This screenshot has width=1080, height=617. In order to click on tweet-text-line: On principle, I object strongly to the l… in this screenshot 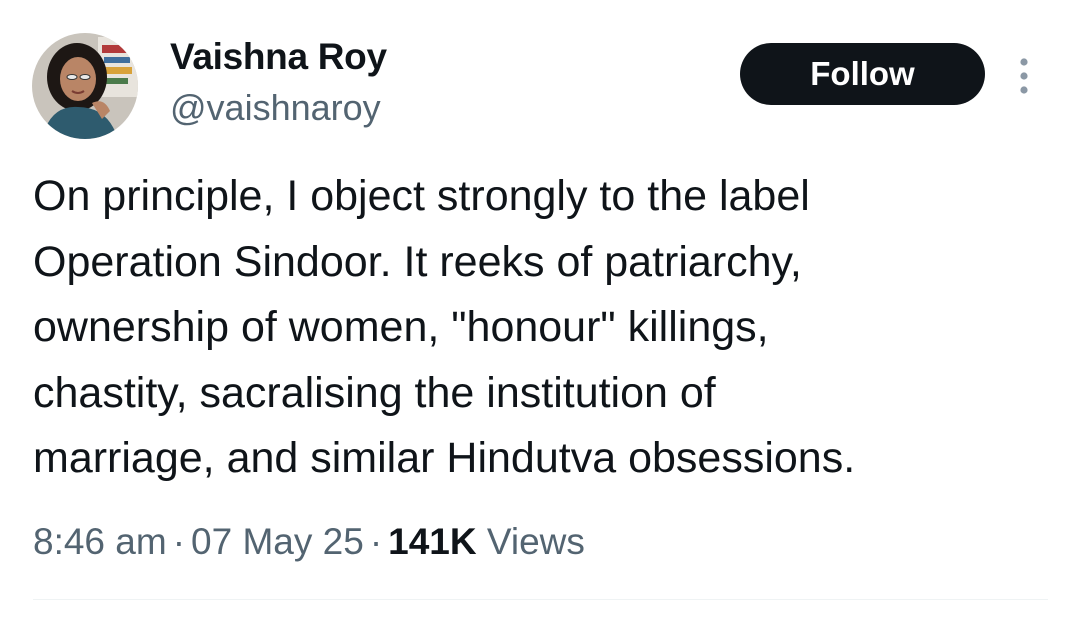, I will do `click(421, 196)`.